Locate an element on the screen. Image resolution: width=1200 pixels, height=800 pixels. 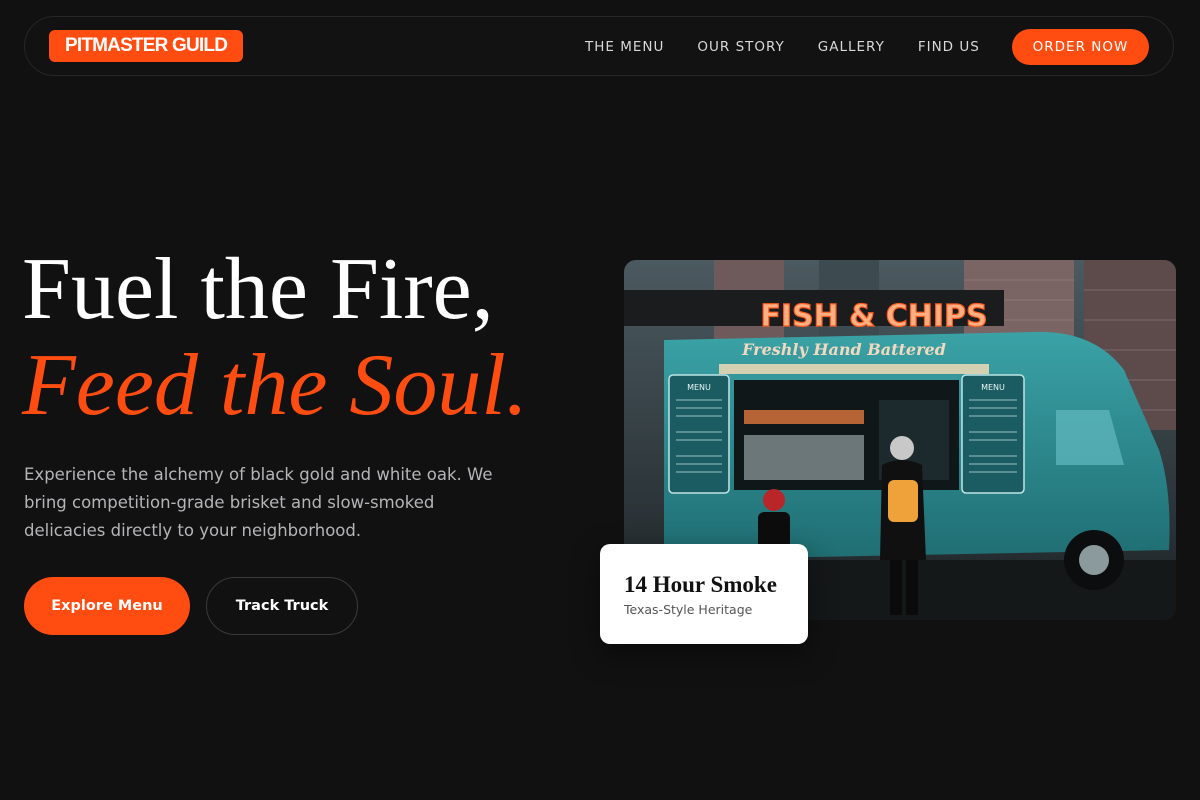
brand-logo-text: PITMASTER GUILD is located at coordinates (146, 45).